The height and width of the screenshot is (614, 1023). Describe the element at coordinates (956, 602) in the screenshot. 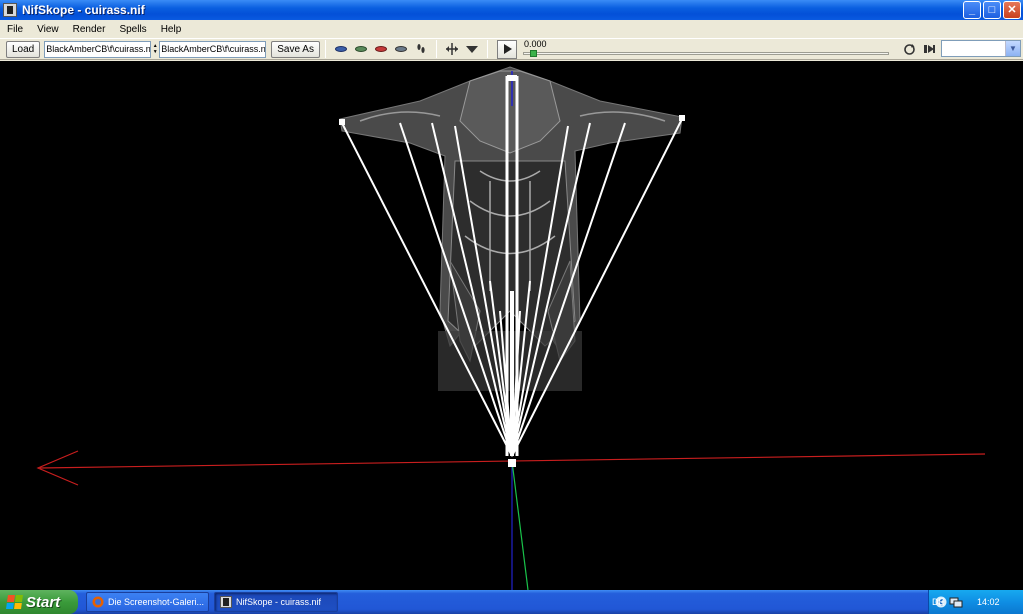

I see `network-icon` at that location.